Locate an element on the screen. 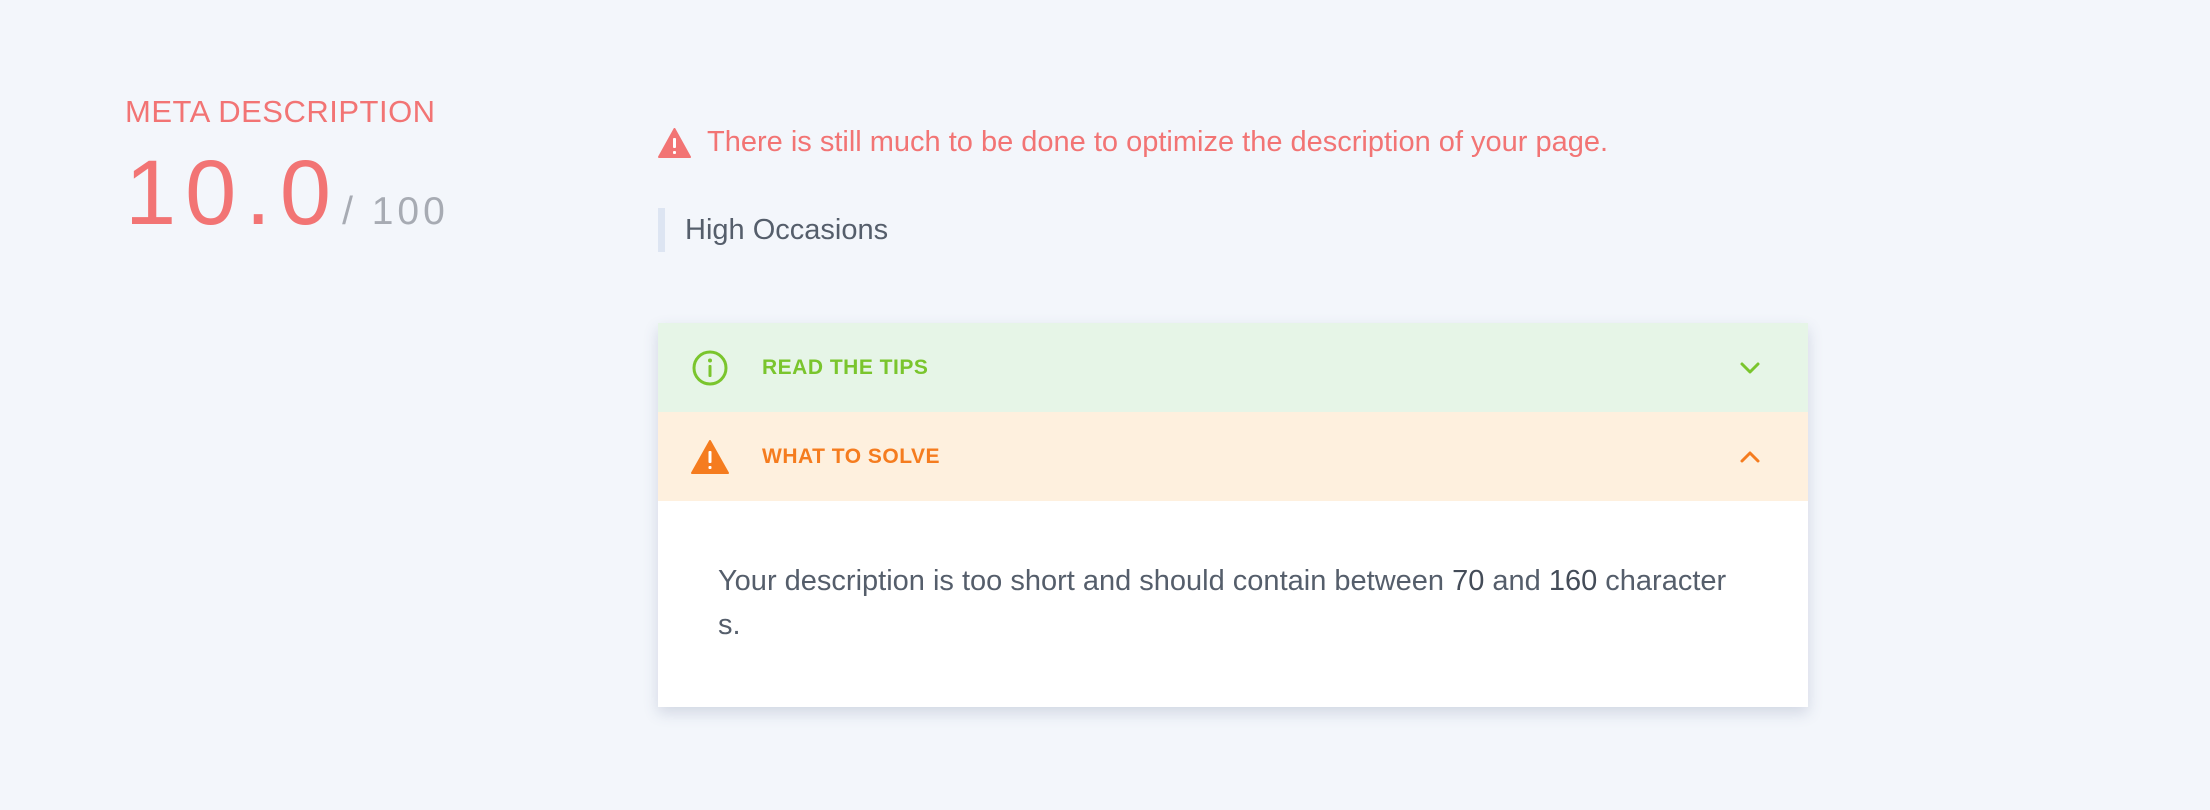 This screenshot has height=810, width=2210. read-the-tips-title: READ THE TIPS is located at coordinates (845, 367).